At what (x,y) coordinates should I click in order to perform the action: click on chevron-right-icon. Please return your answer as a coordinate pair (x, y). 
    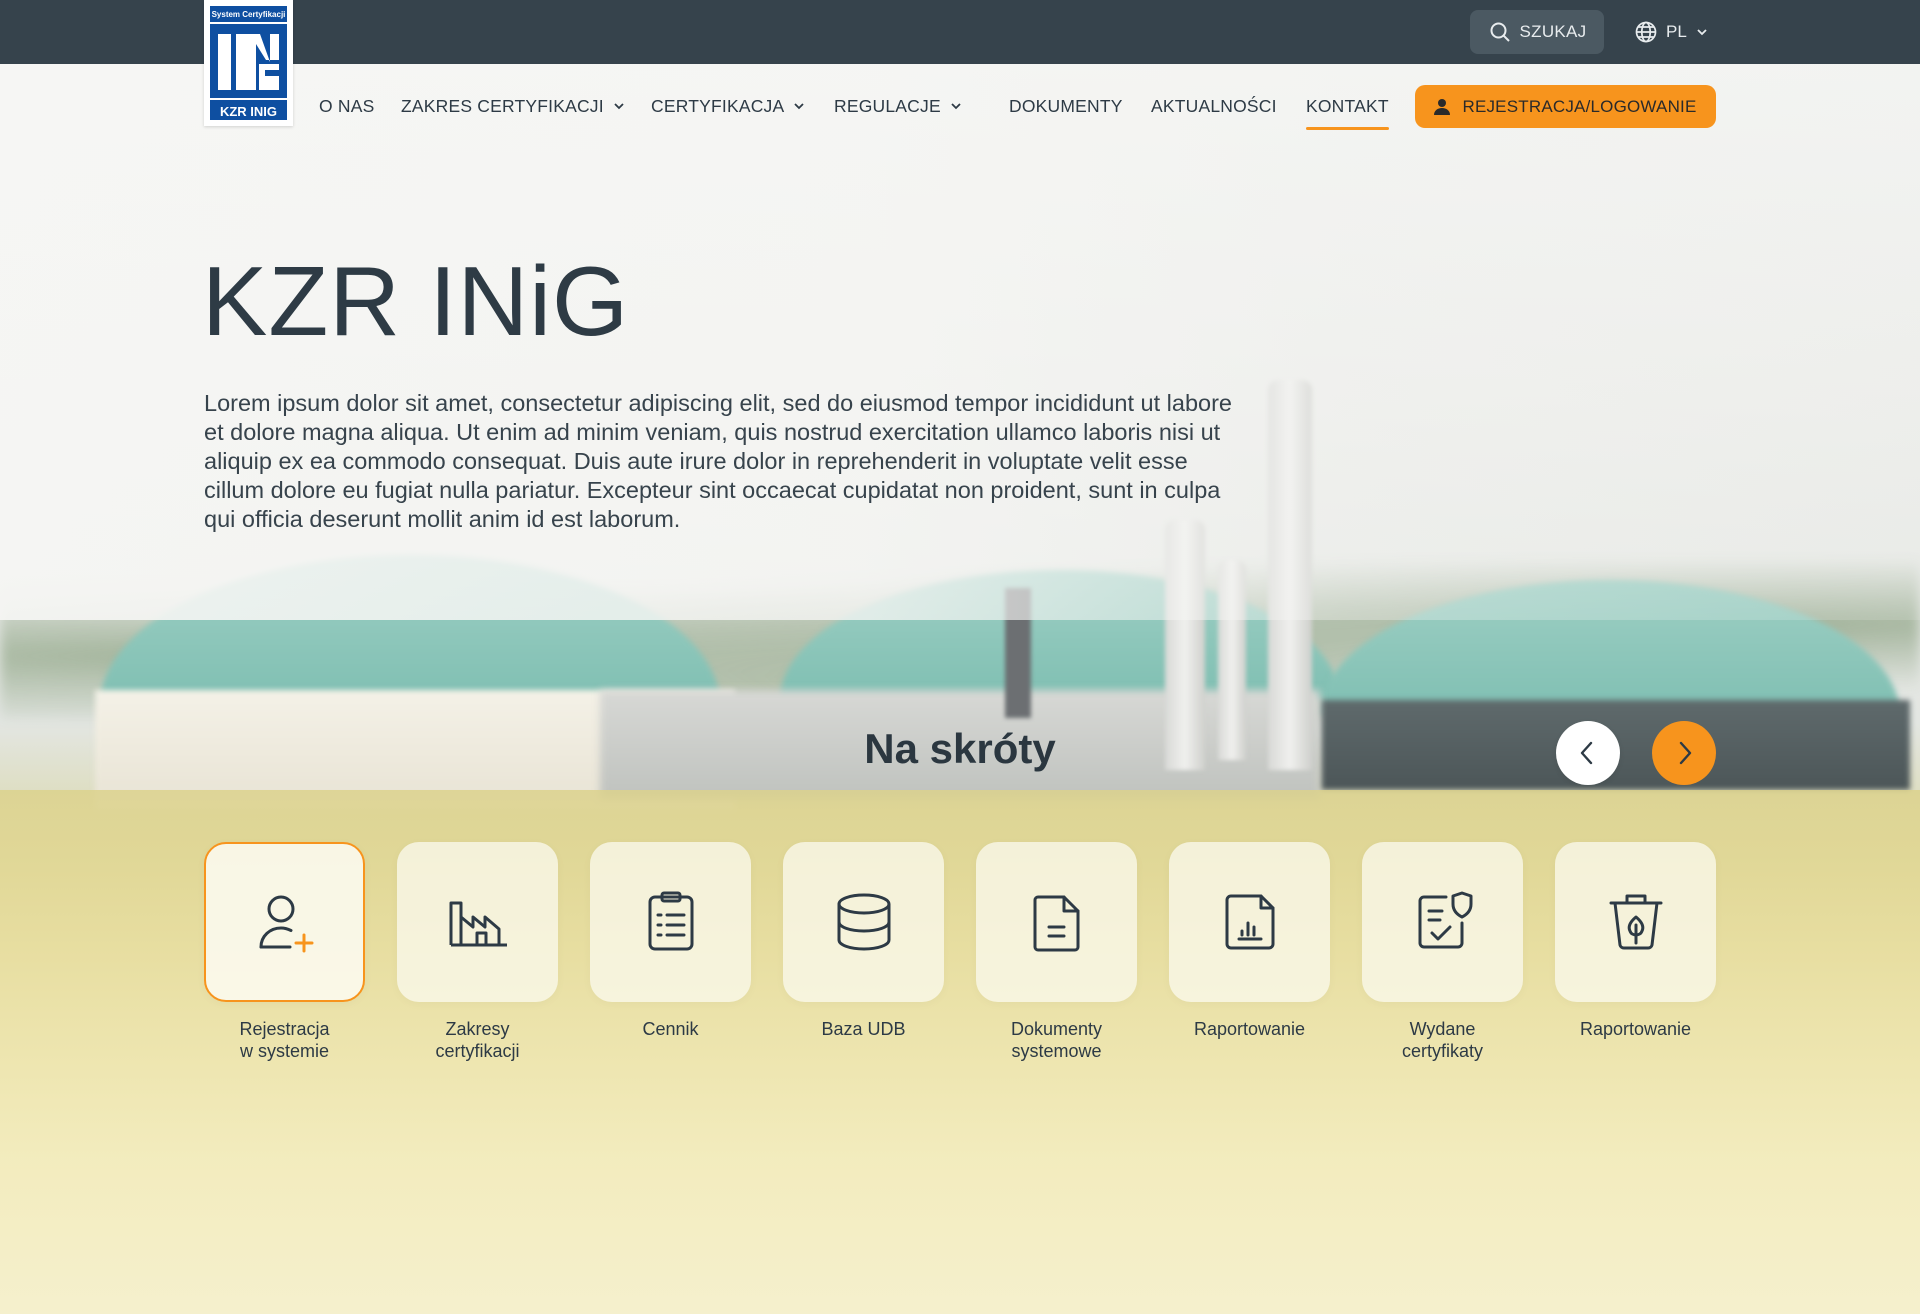
    Looking at the image, I should click on (1685, 753).